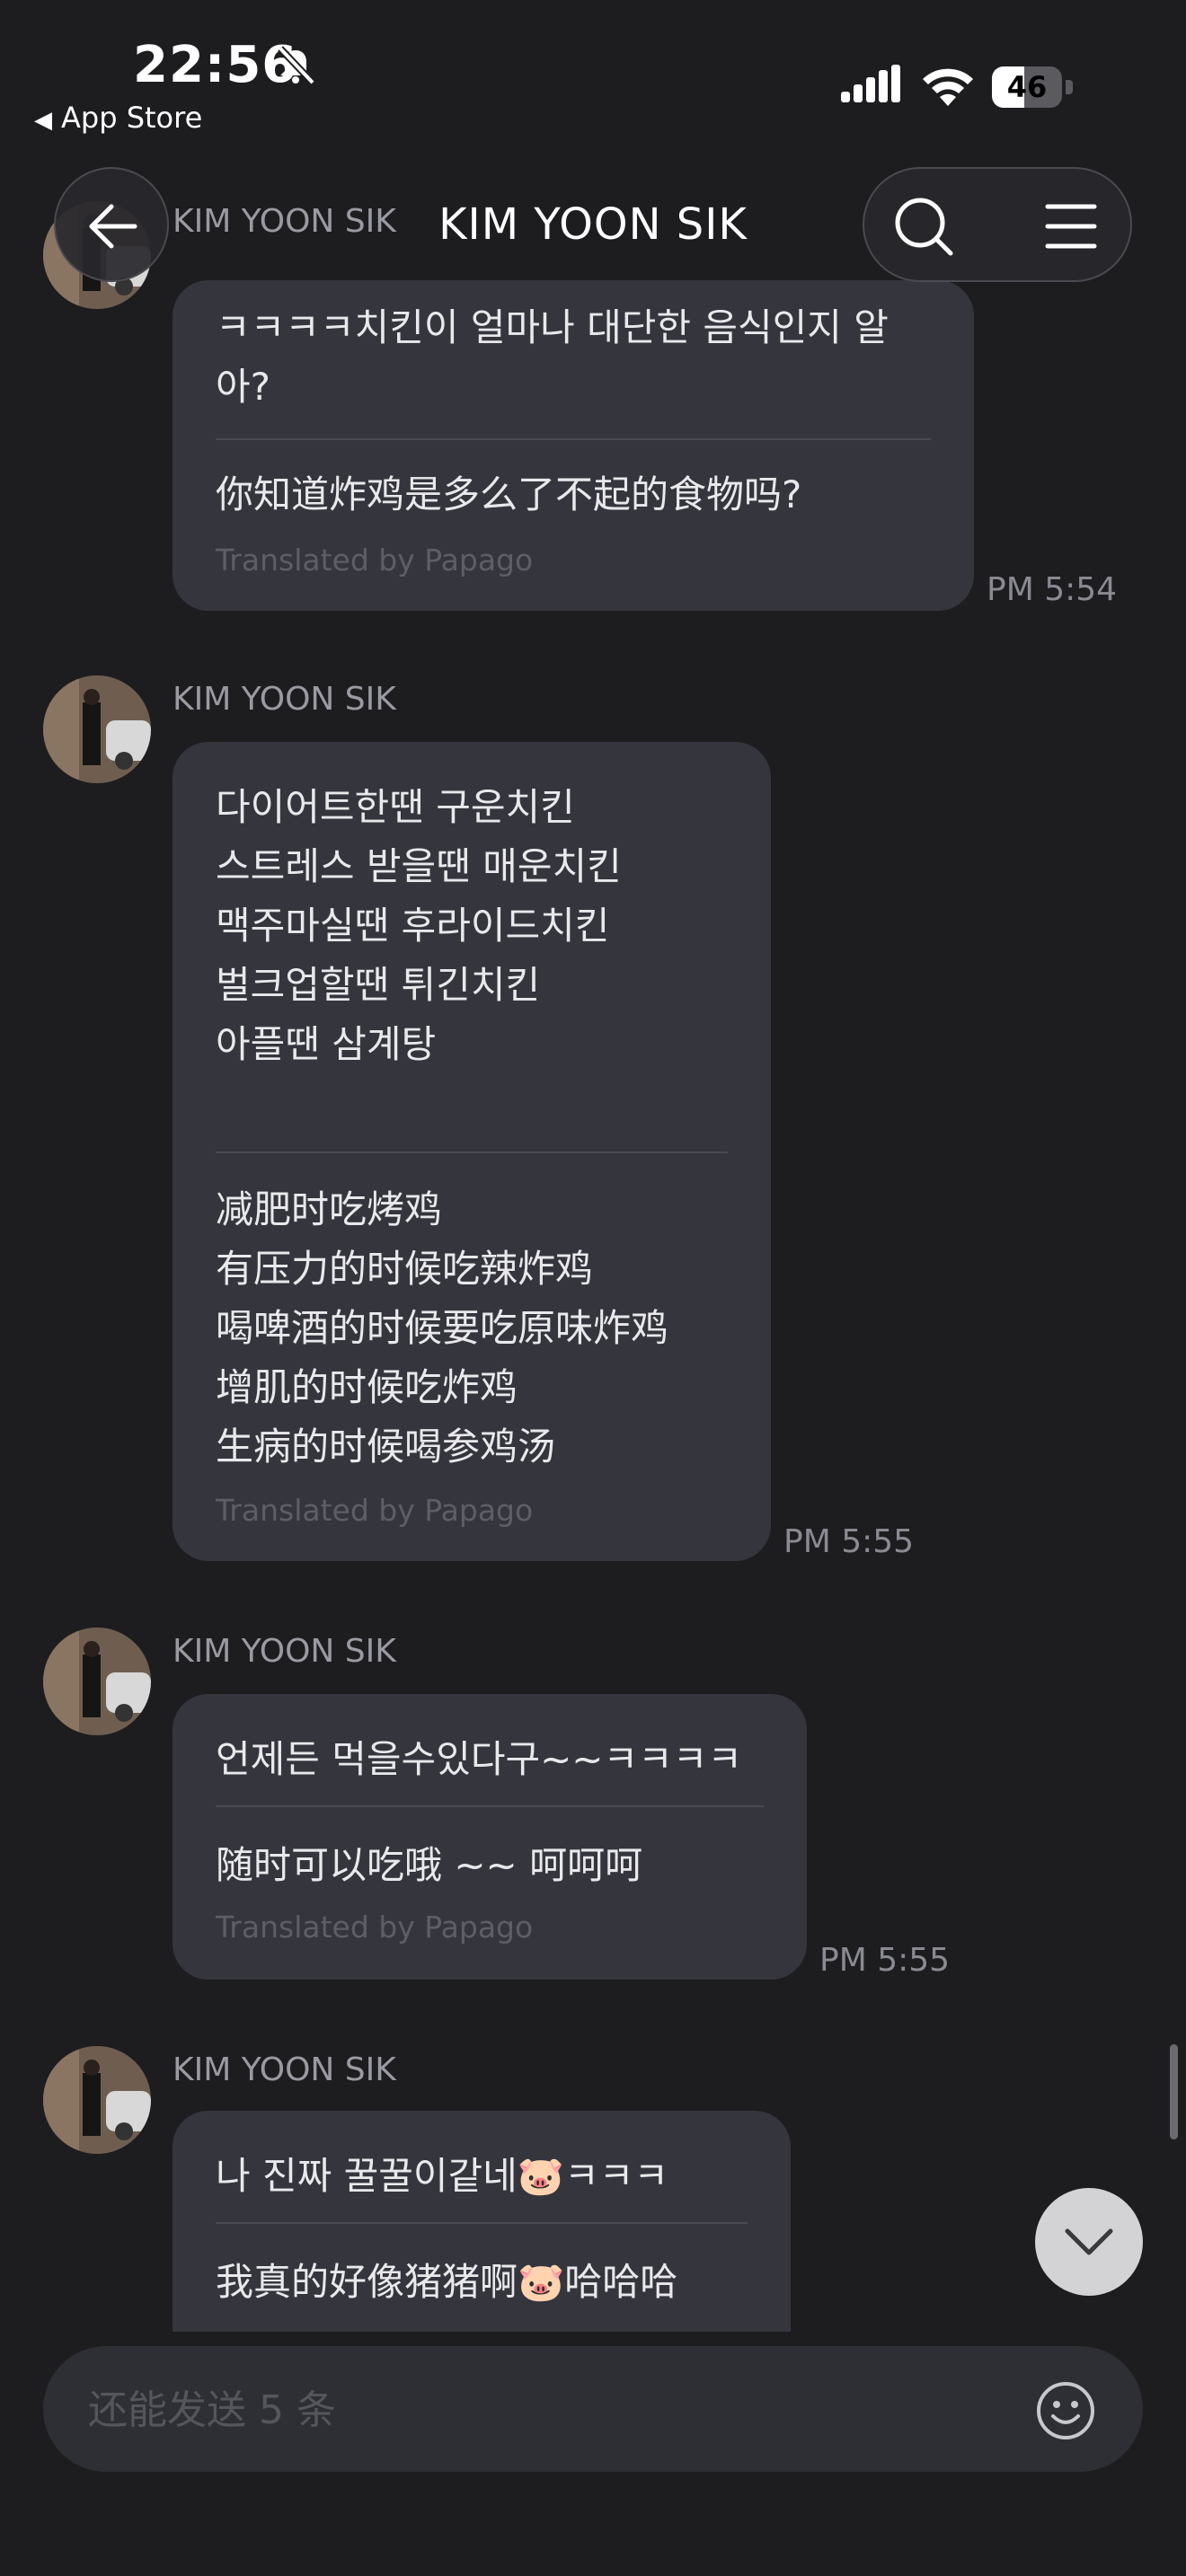 The height and width of the screenshot is (2576, 1186). Describe the element at coordinates (593, 224) in the screenshot. I see `chat-title: KIM YOON SIK` at that location.